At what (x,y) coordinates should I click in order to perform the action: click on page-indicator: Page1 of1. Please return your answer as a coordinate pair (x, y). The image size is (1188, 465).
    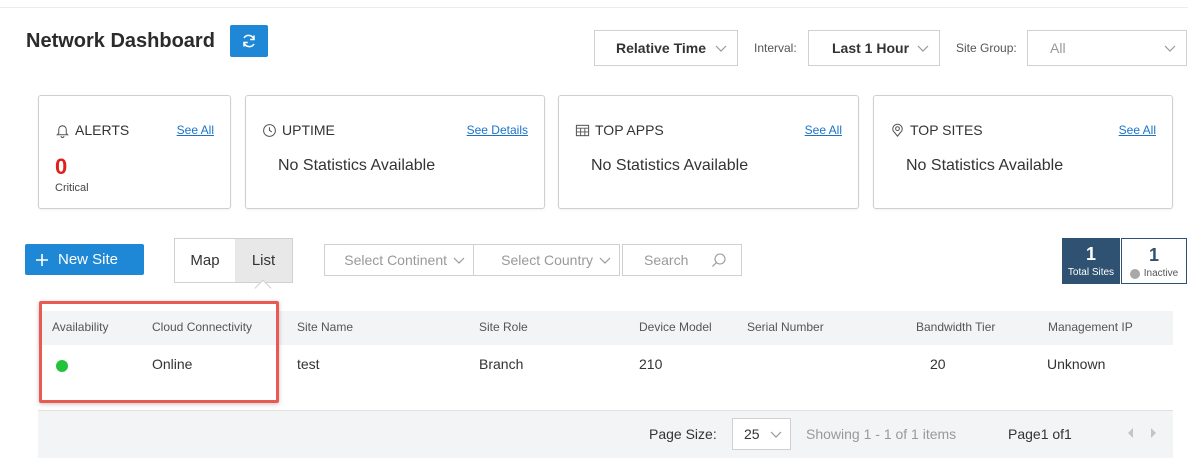
    Looking at the image, I should click on (1040, 434).